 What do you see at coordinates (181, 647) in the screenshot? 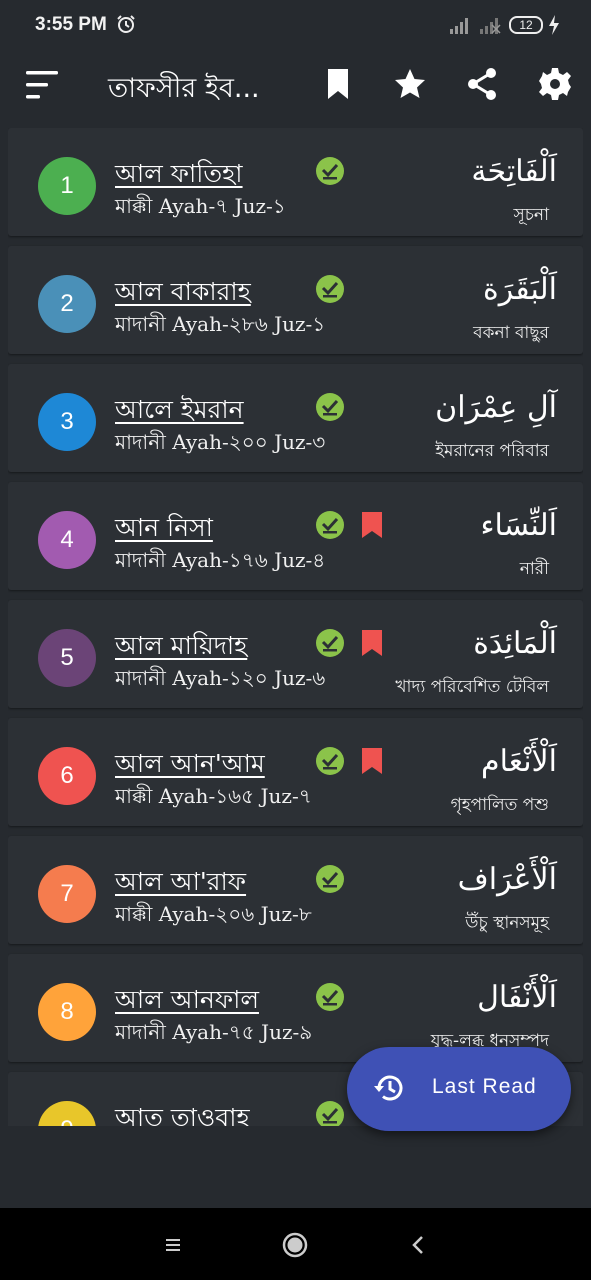
I see `surah-name: আল মায়িদাহ` at bounding box center [181, 647].